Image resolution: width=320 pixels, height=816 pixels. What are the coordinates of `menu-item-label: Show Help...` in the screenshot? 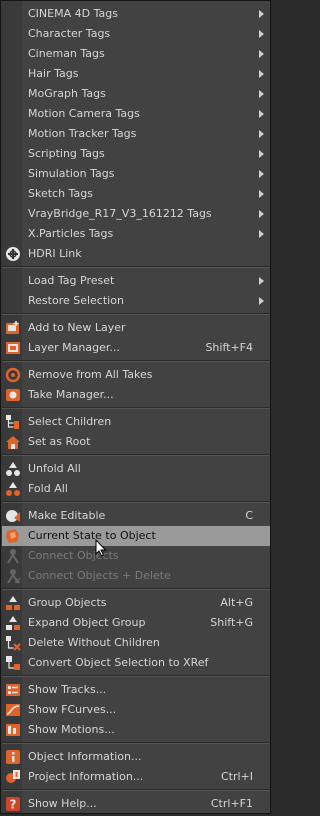 It's located at (62, 803).